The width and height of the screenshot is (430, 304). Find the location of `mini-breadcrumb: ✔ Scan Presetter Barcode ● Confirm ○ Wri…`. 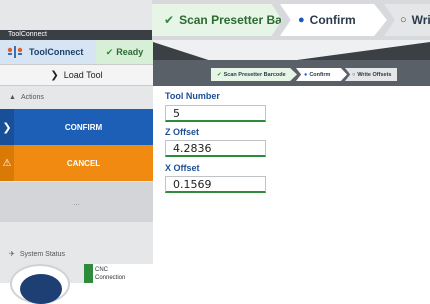

mini-breadcrumb: ✔ Scan Presetter Barcode ● Confirm ○ Wri… is located at coordinates (291, 73).